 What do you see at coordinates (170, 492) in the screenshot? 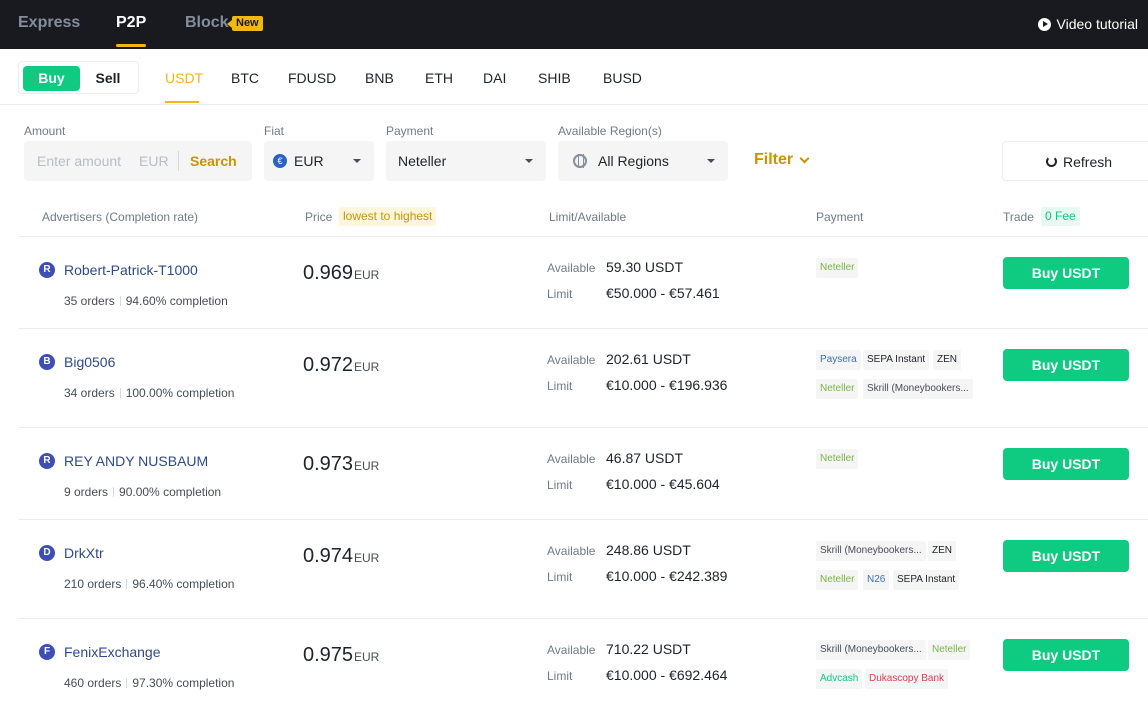
I see `completion-rate: 90.00% completion` at bounding box center [170, 492].